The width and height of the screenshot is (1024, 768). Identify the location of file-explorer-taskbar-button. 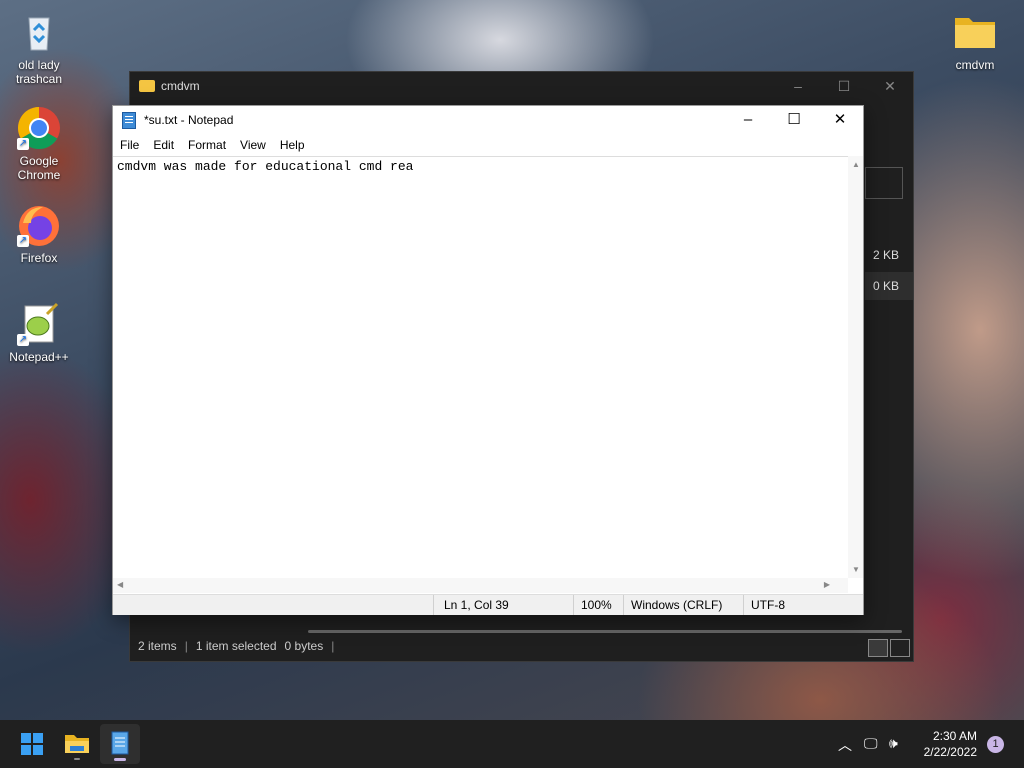
(77, 744).